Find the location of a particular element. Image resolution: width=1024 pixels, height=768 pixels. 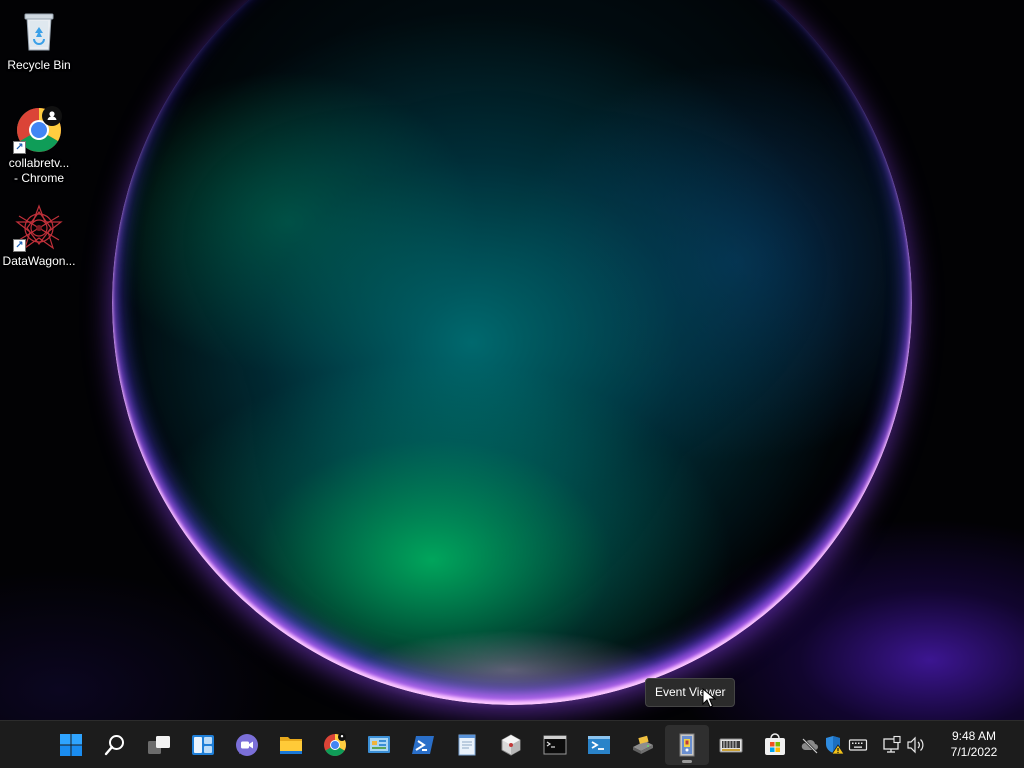

powershell-ise-icon is located at coordinates (599, 745).